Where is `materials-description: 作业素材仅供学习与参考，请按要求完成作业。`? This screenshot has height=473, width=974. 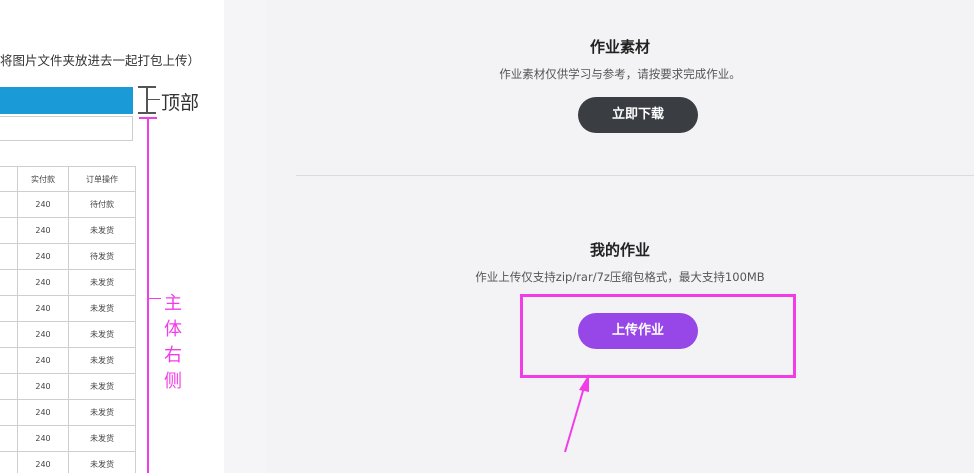 materials-description: 作业素材仅供学习与参考，请按要求完成作业。 is located at coordinates (620, 74).